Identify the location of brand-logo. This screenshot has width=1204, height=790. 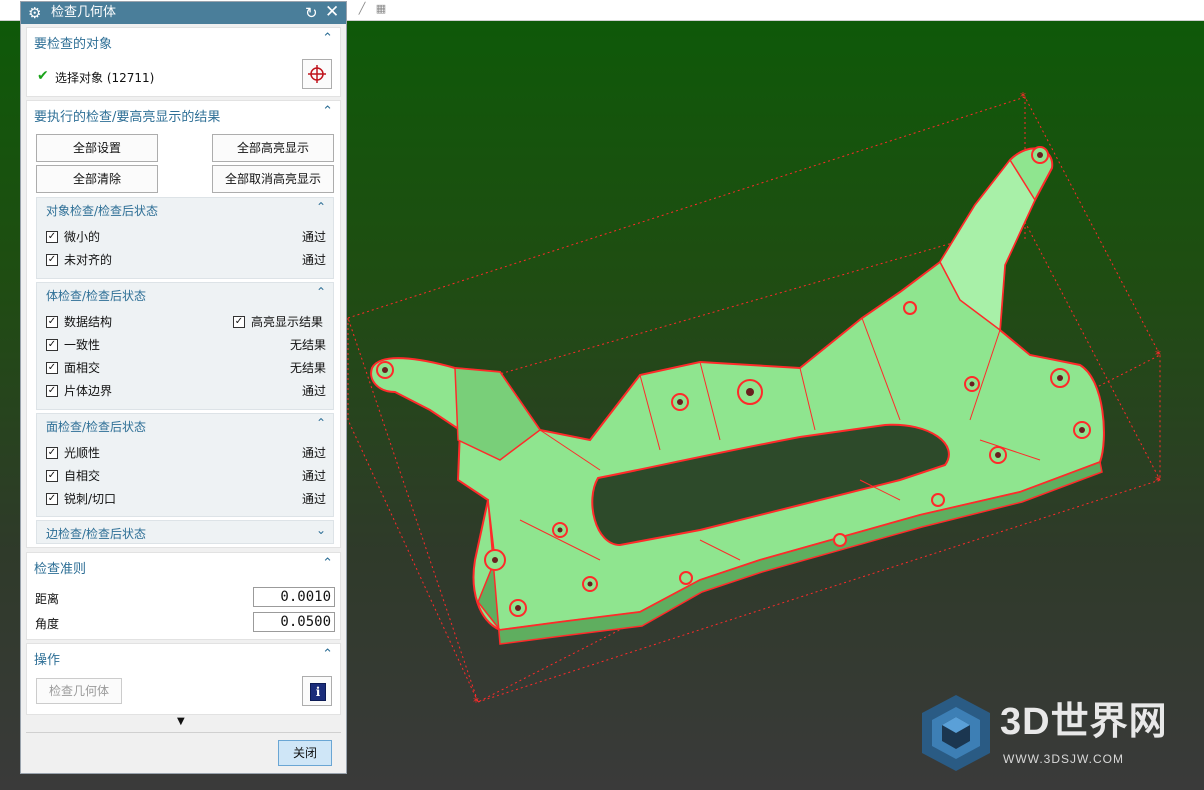
(956, 733).